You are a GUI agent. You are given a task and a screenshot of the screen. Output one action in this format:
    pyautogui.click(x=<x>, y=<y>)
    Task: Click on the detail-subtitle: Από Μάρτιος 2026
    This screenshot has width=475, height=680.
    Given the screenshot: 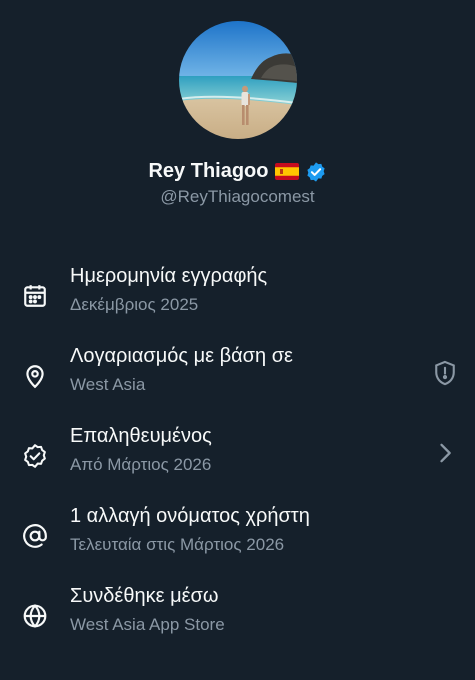 What is the action you would take?
    pyautogui.click(x=141, y=464)
    